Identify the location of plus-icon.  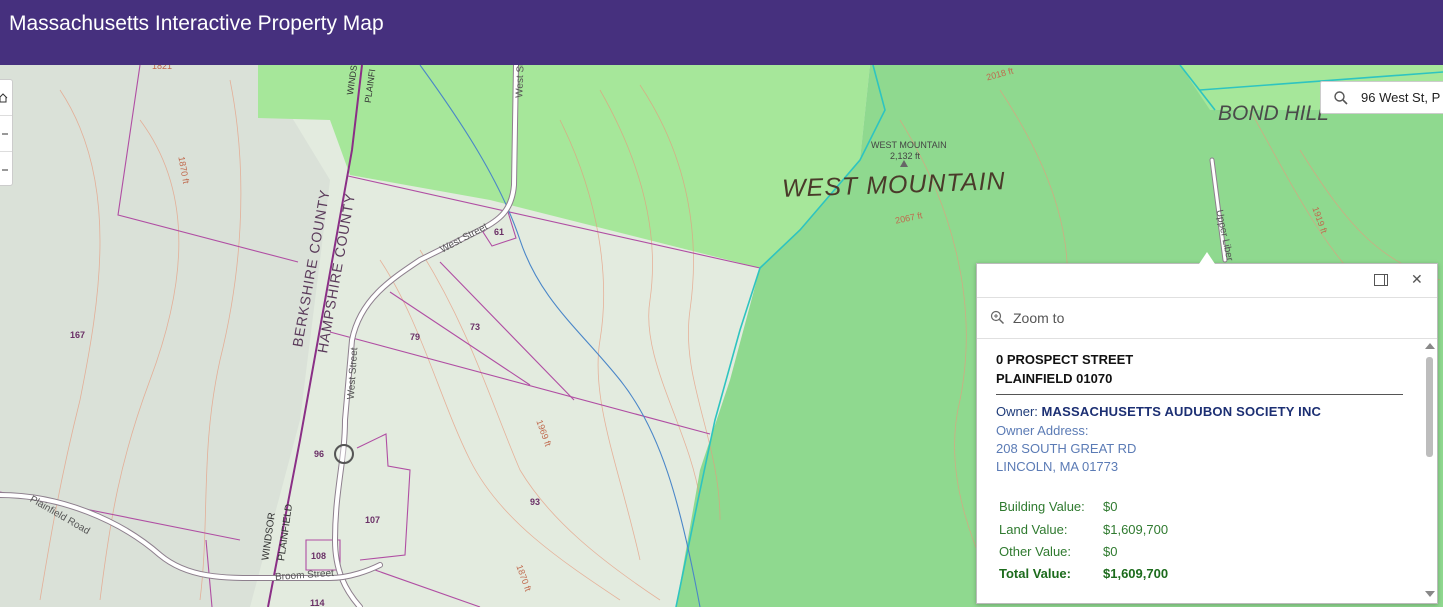
(5, 133).